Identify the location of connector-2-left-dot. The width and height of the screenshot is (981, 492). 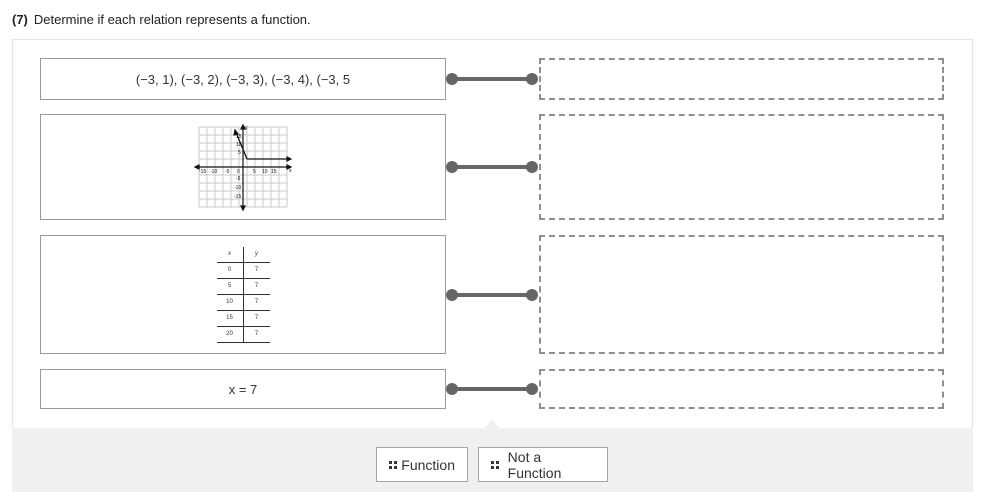
(452, 167).